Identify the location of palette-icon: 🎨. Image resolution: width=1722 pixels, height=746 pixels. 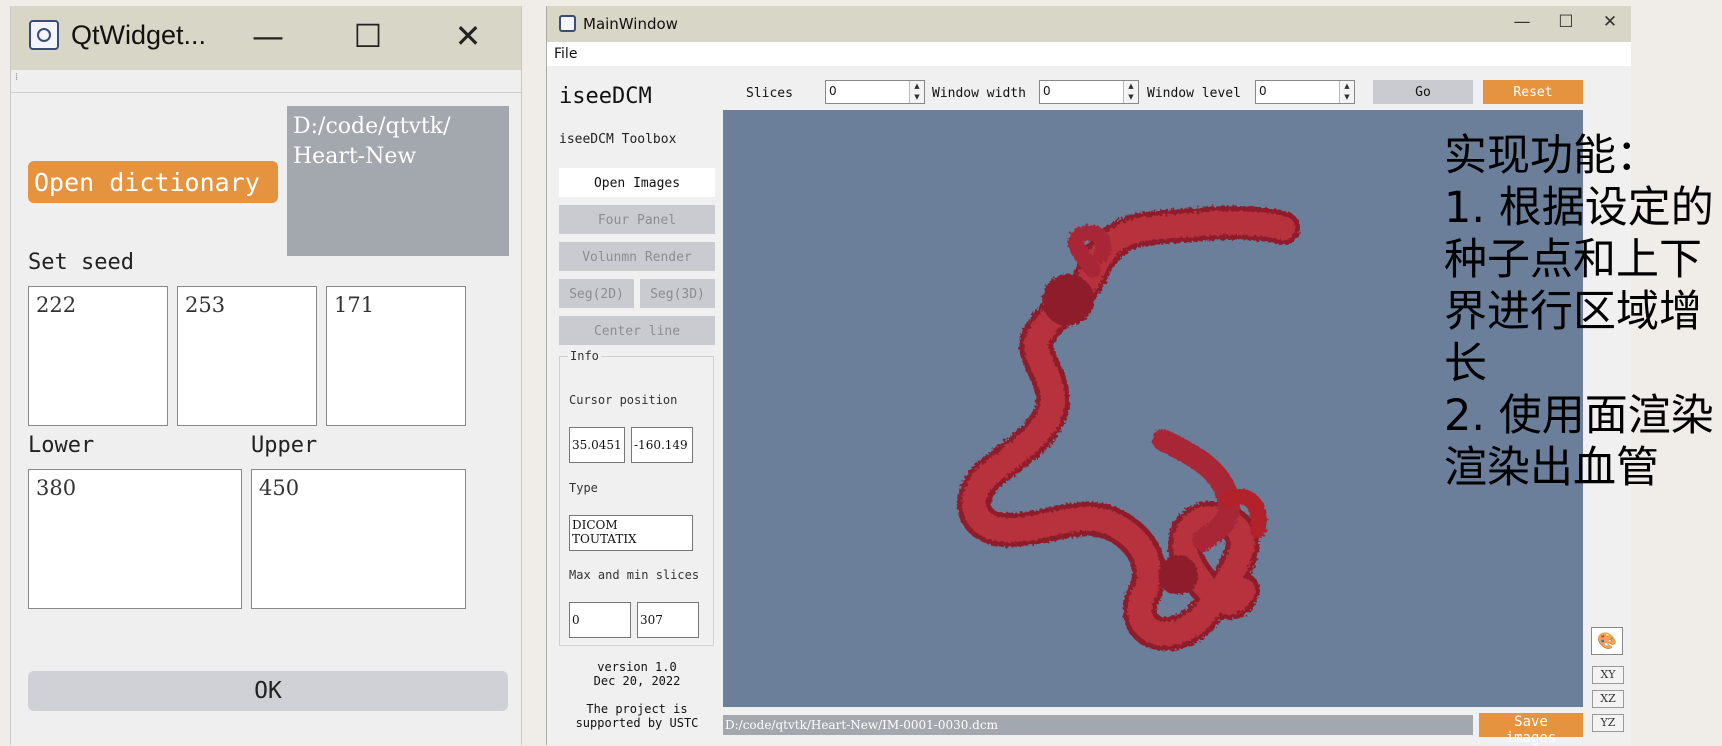
(1607, 641).